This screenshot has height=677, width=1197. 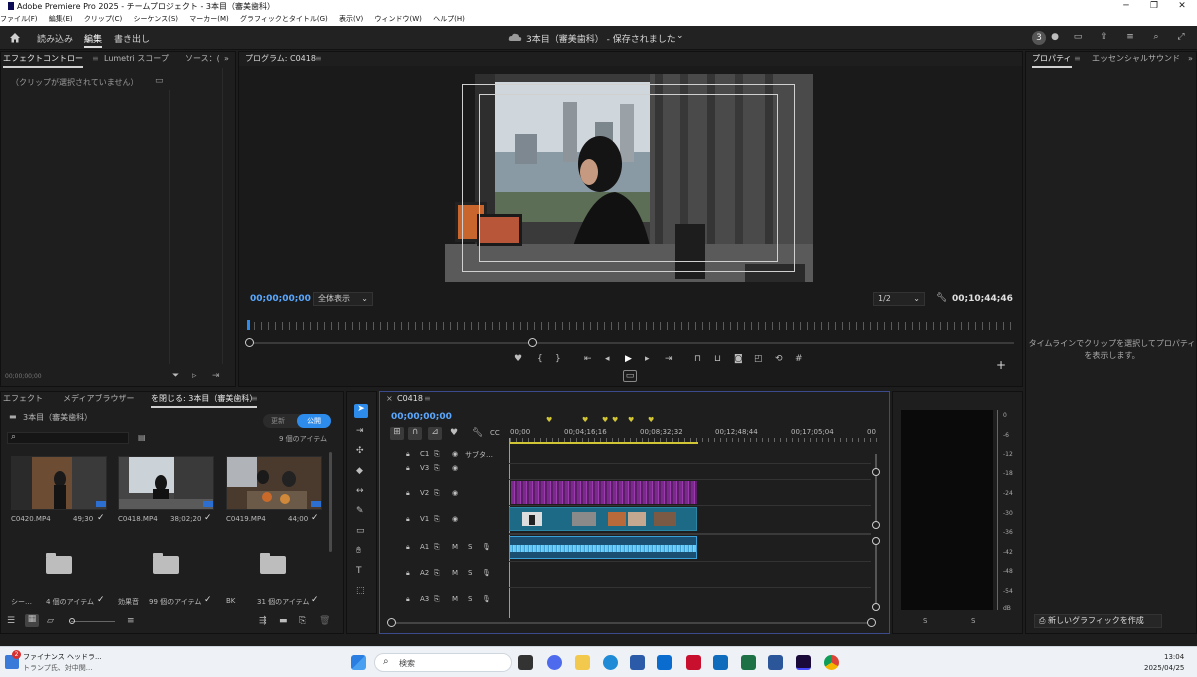 I want to click on new-bin-icon: ▤, so click(x=142, y=437).